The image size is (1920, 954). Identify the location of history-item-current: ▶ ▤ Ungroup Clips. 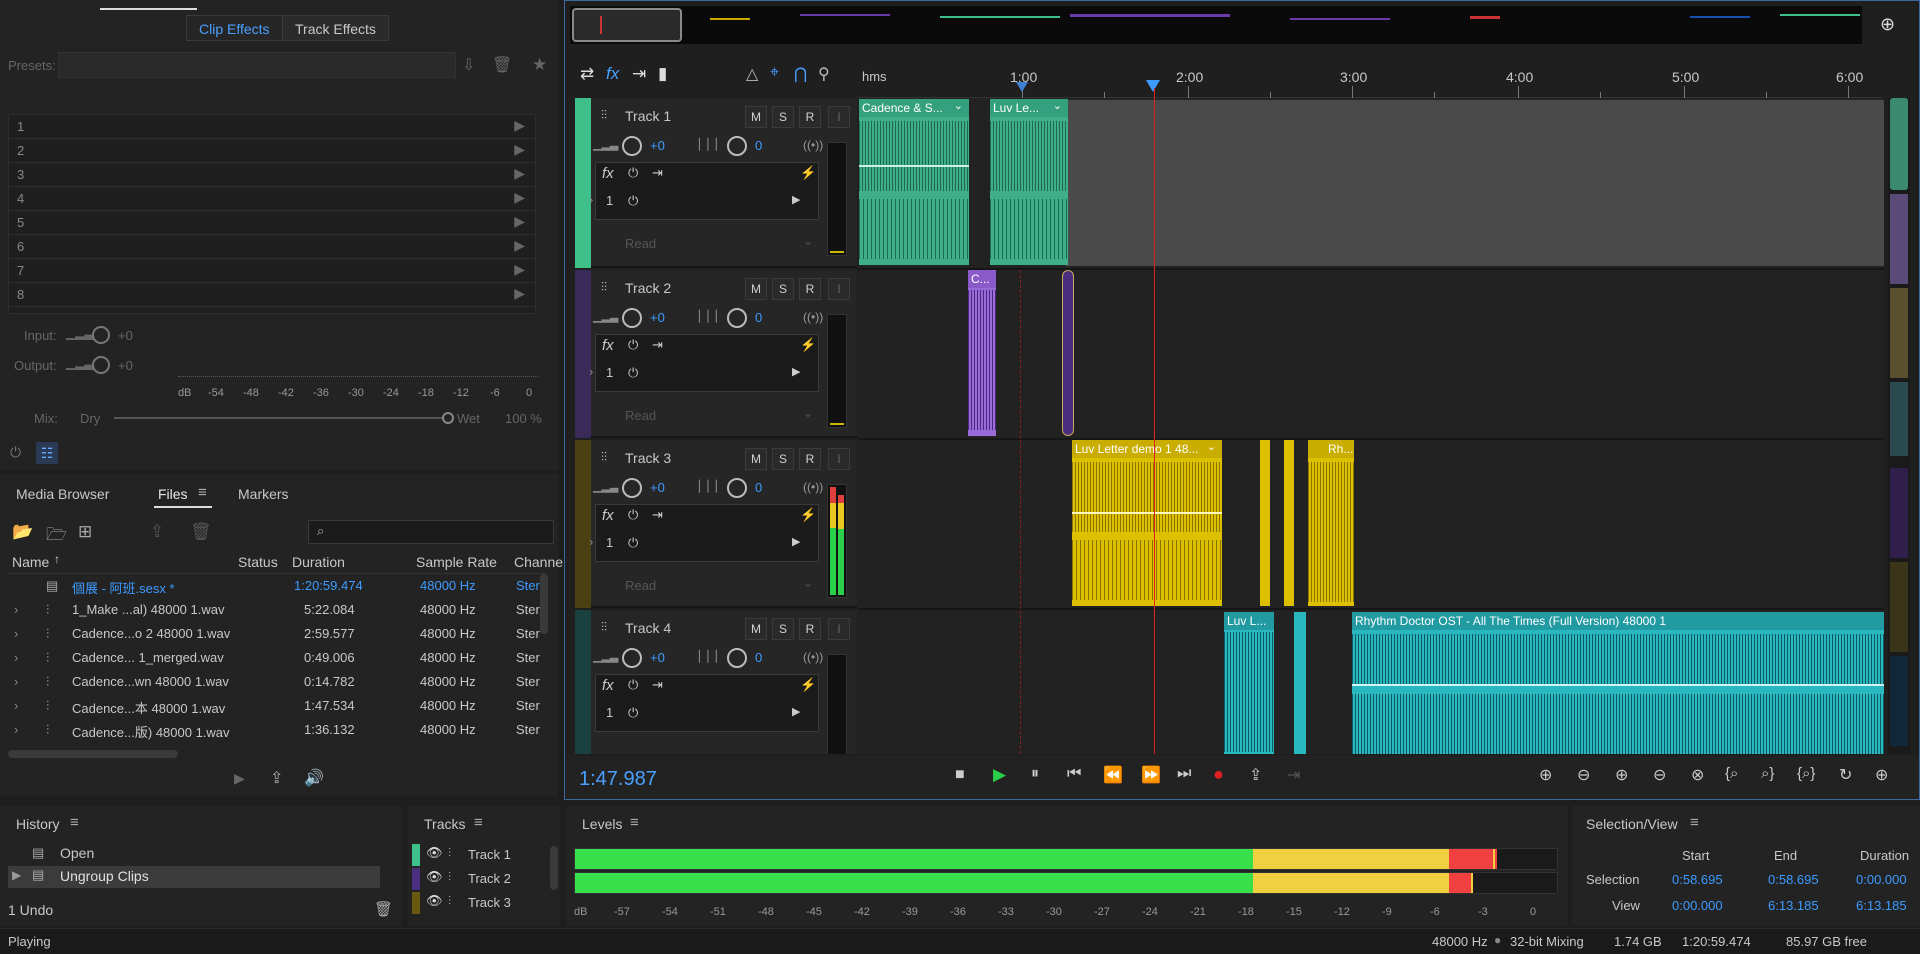
(194, 877).